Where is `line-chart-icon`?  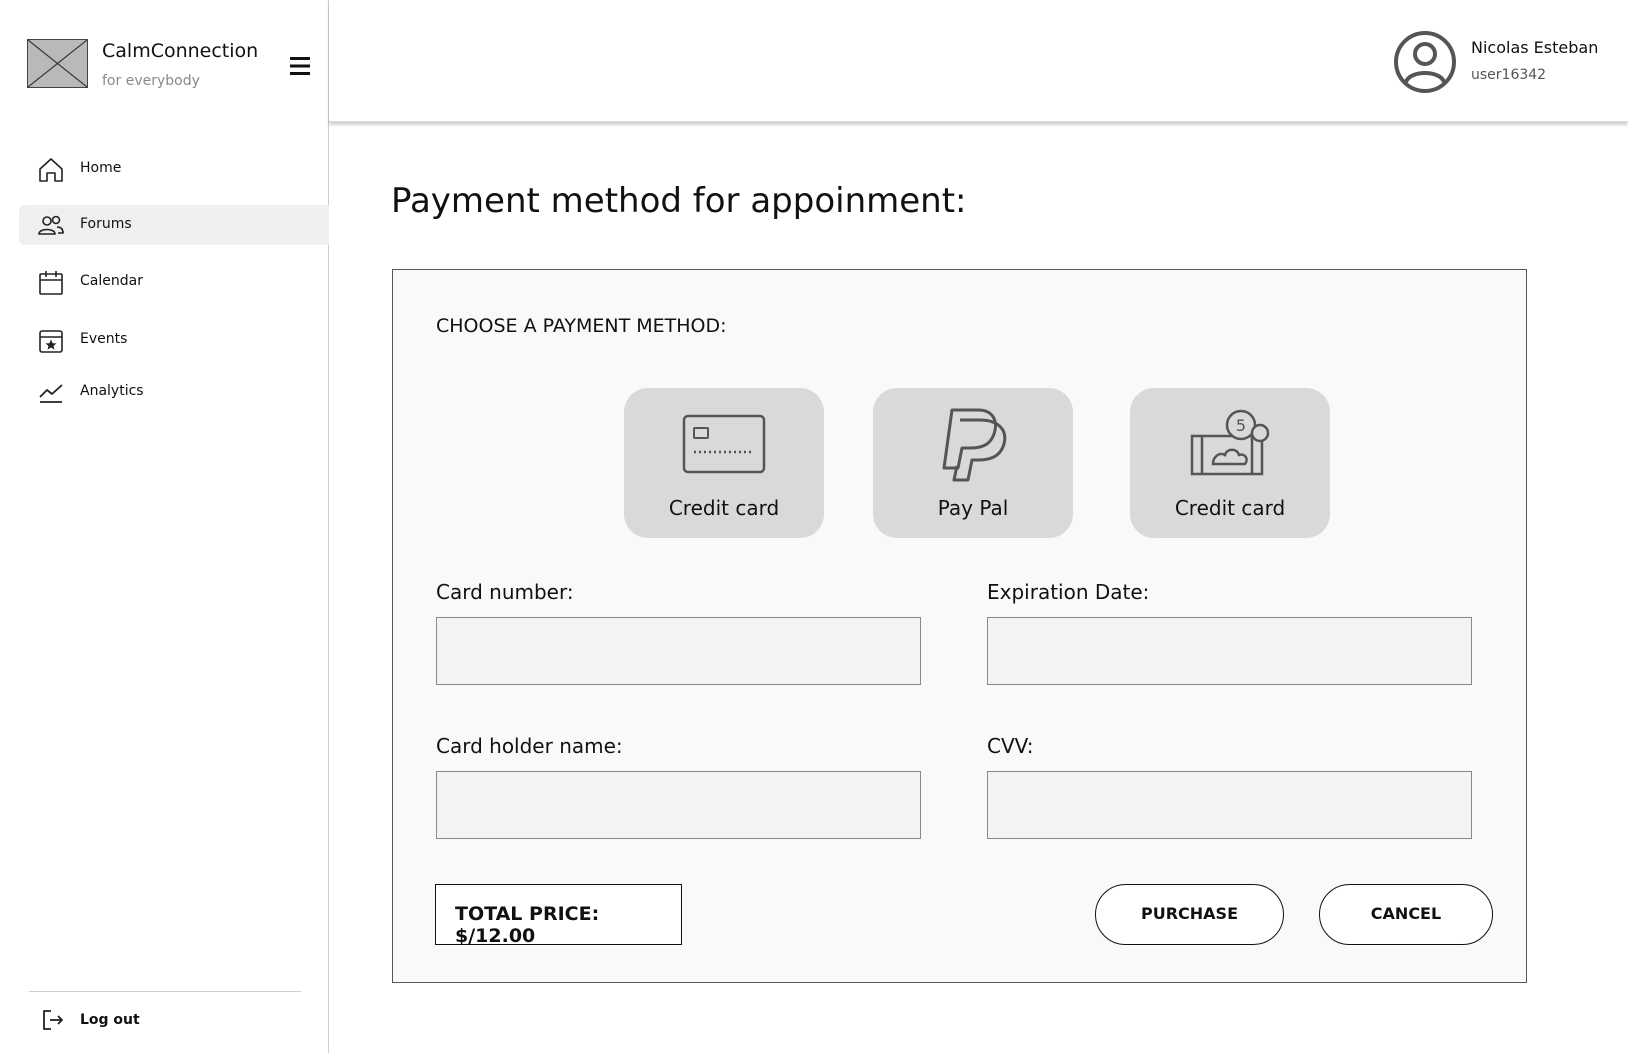 line-chart-icon is located at coordinates (51, 393).